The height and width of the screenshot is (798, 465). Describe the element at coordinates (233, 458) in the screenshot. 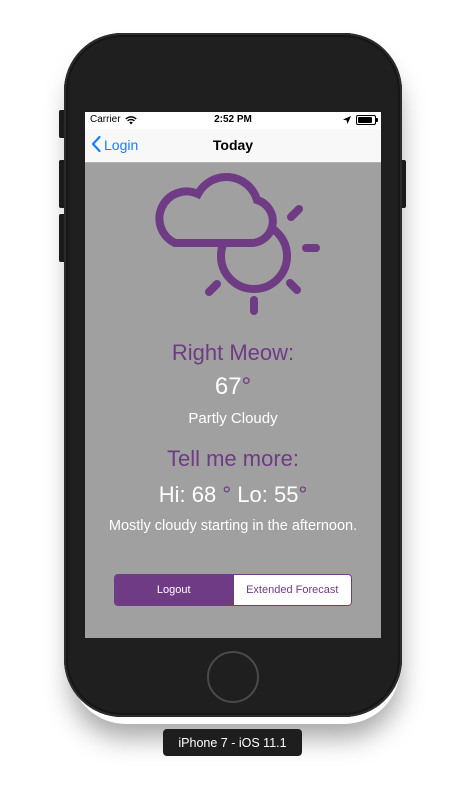

I see `more-heading: Tell me more:` at that location.